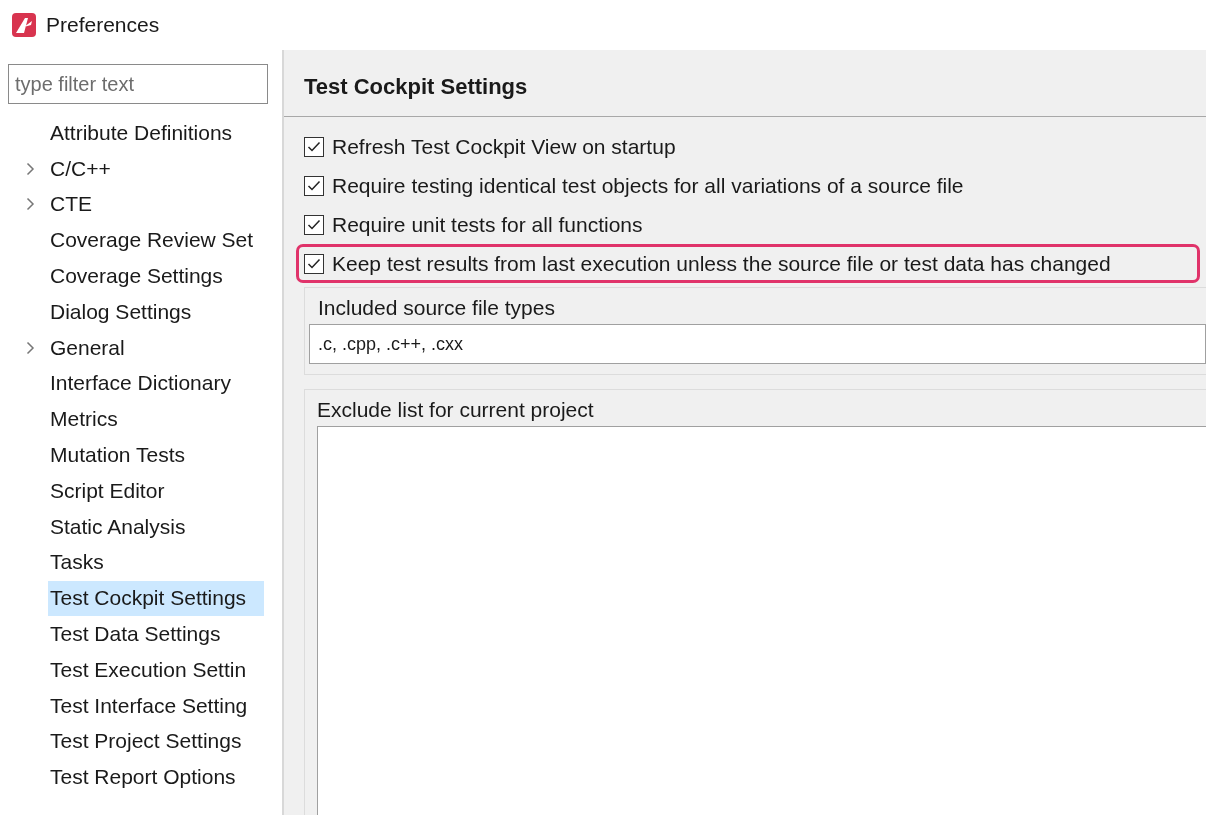 This screenshot has width=1206, height=815. I want to click on tree-item: Test Project Settings, so click(156, 741).